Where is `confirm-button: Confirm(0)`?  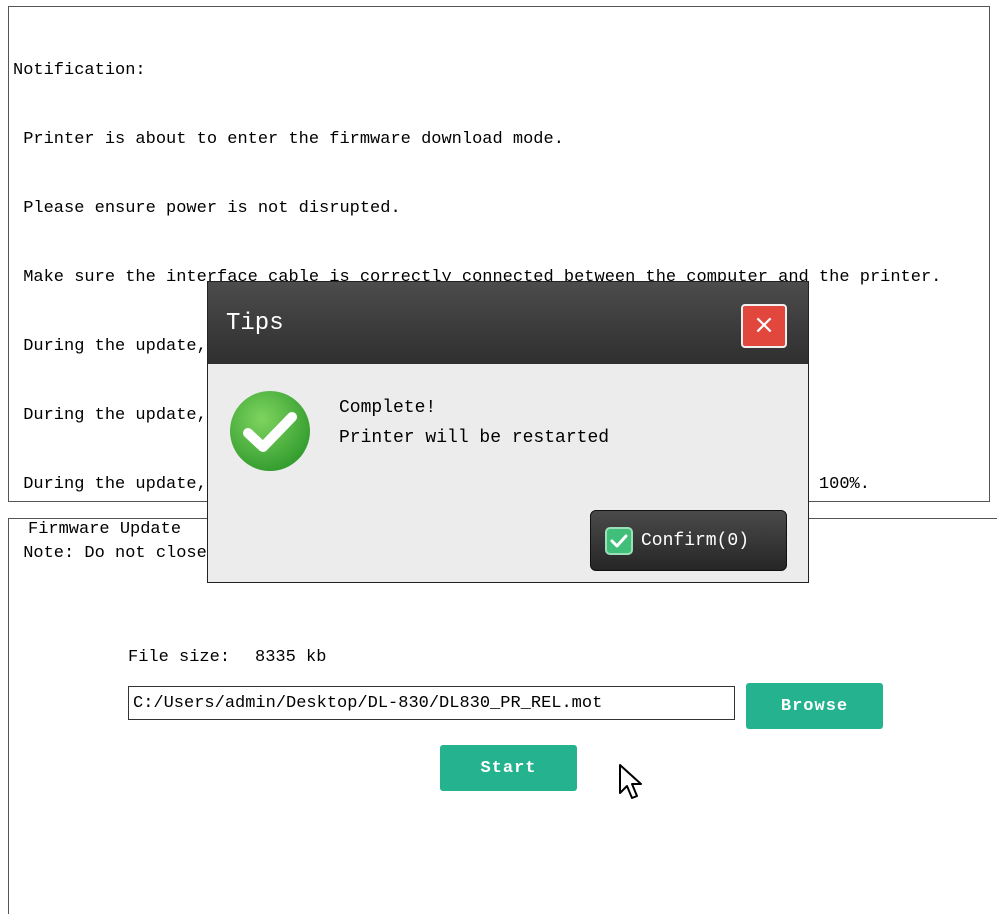
confirm-button: Confirm(0) is located at coordinates (688, 540).